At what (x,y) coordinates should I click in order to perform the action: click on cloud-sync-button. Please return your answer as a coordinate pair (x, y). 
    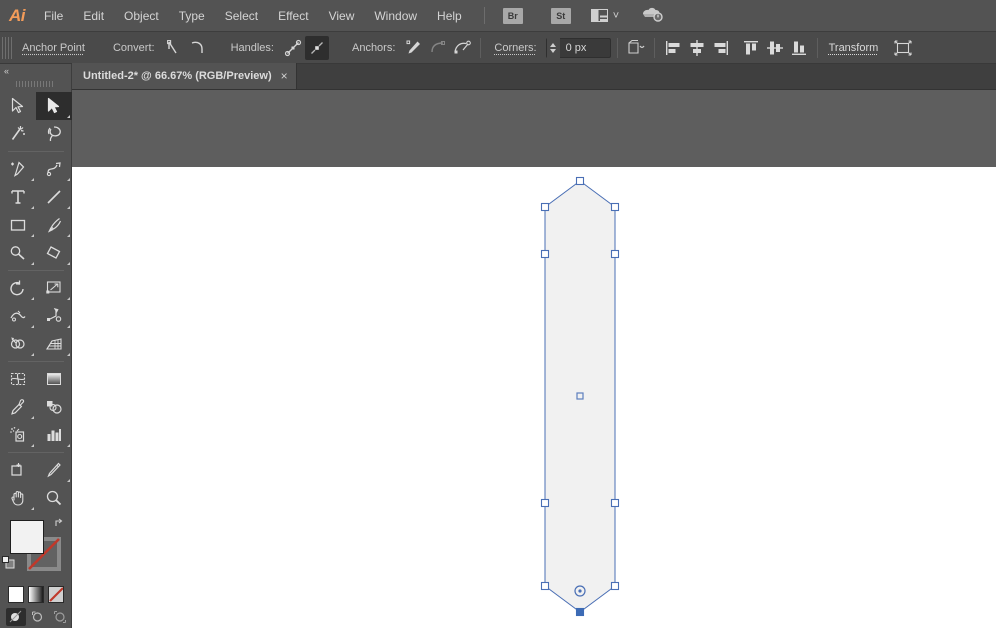
    Looking at the image, I should click on (652, 16).